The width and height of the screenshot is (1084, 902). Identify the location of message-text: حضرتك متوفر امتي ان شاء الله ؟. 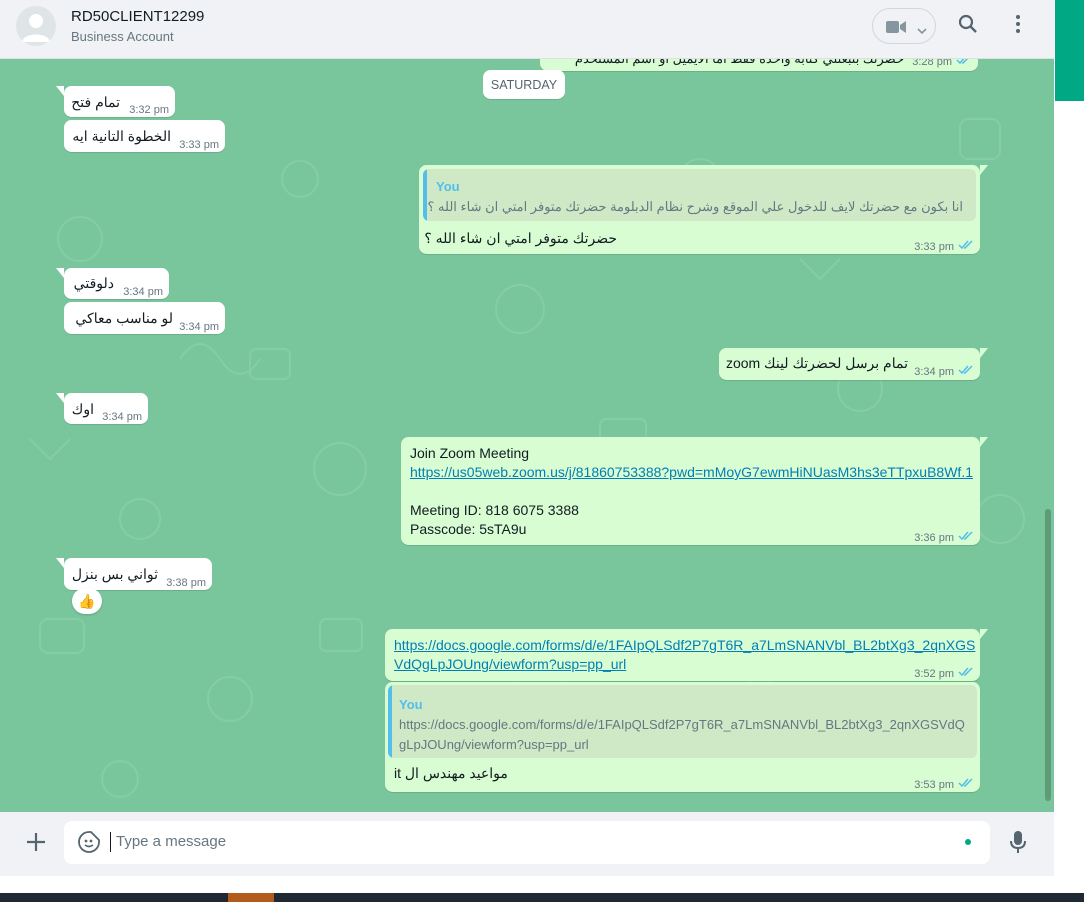
(520, 238).